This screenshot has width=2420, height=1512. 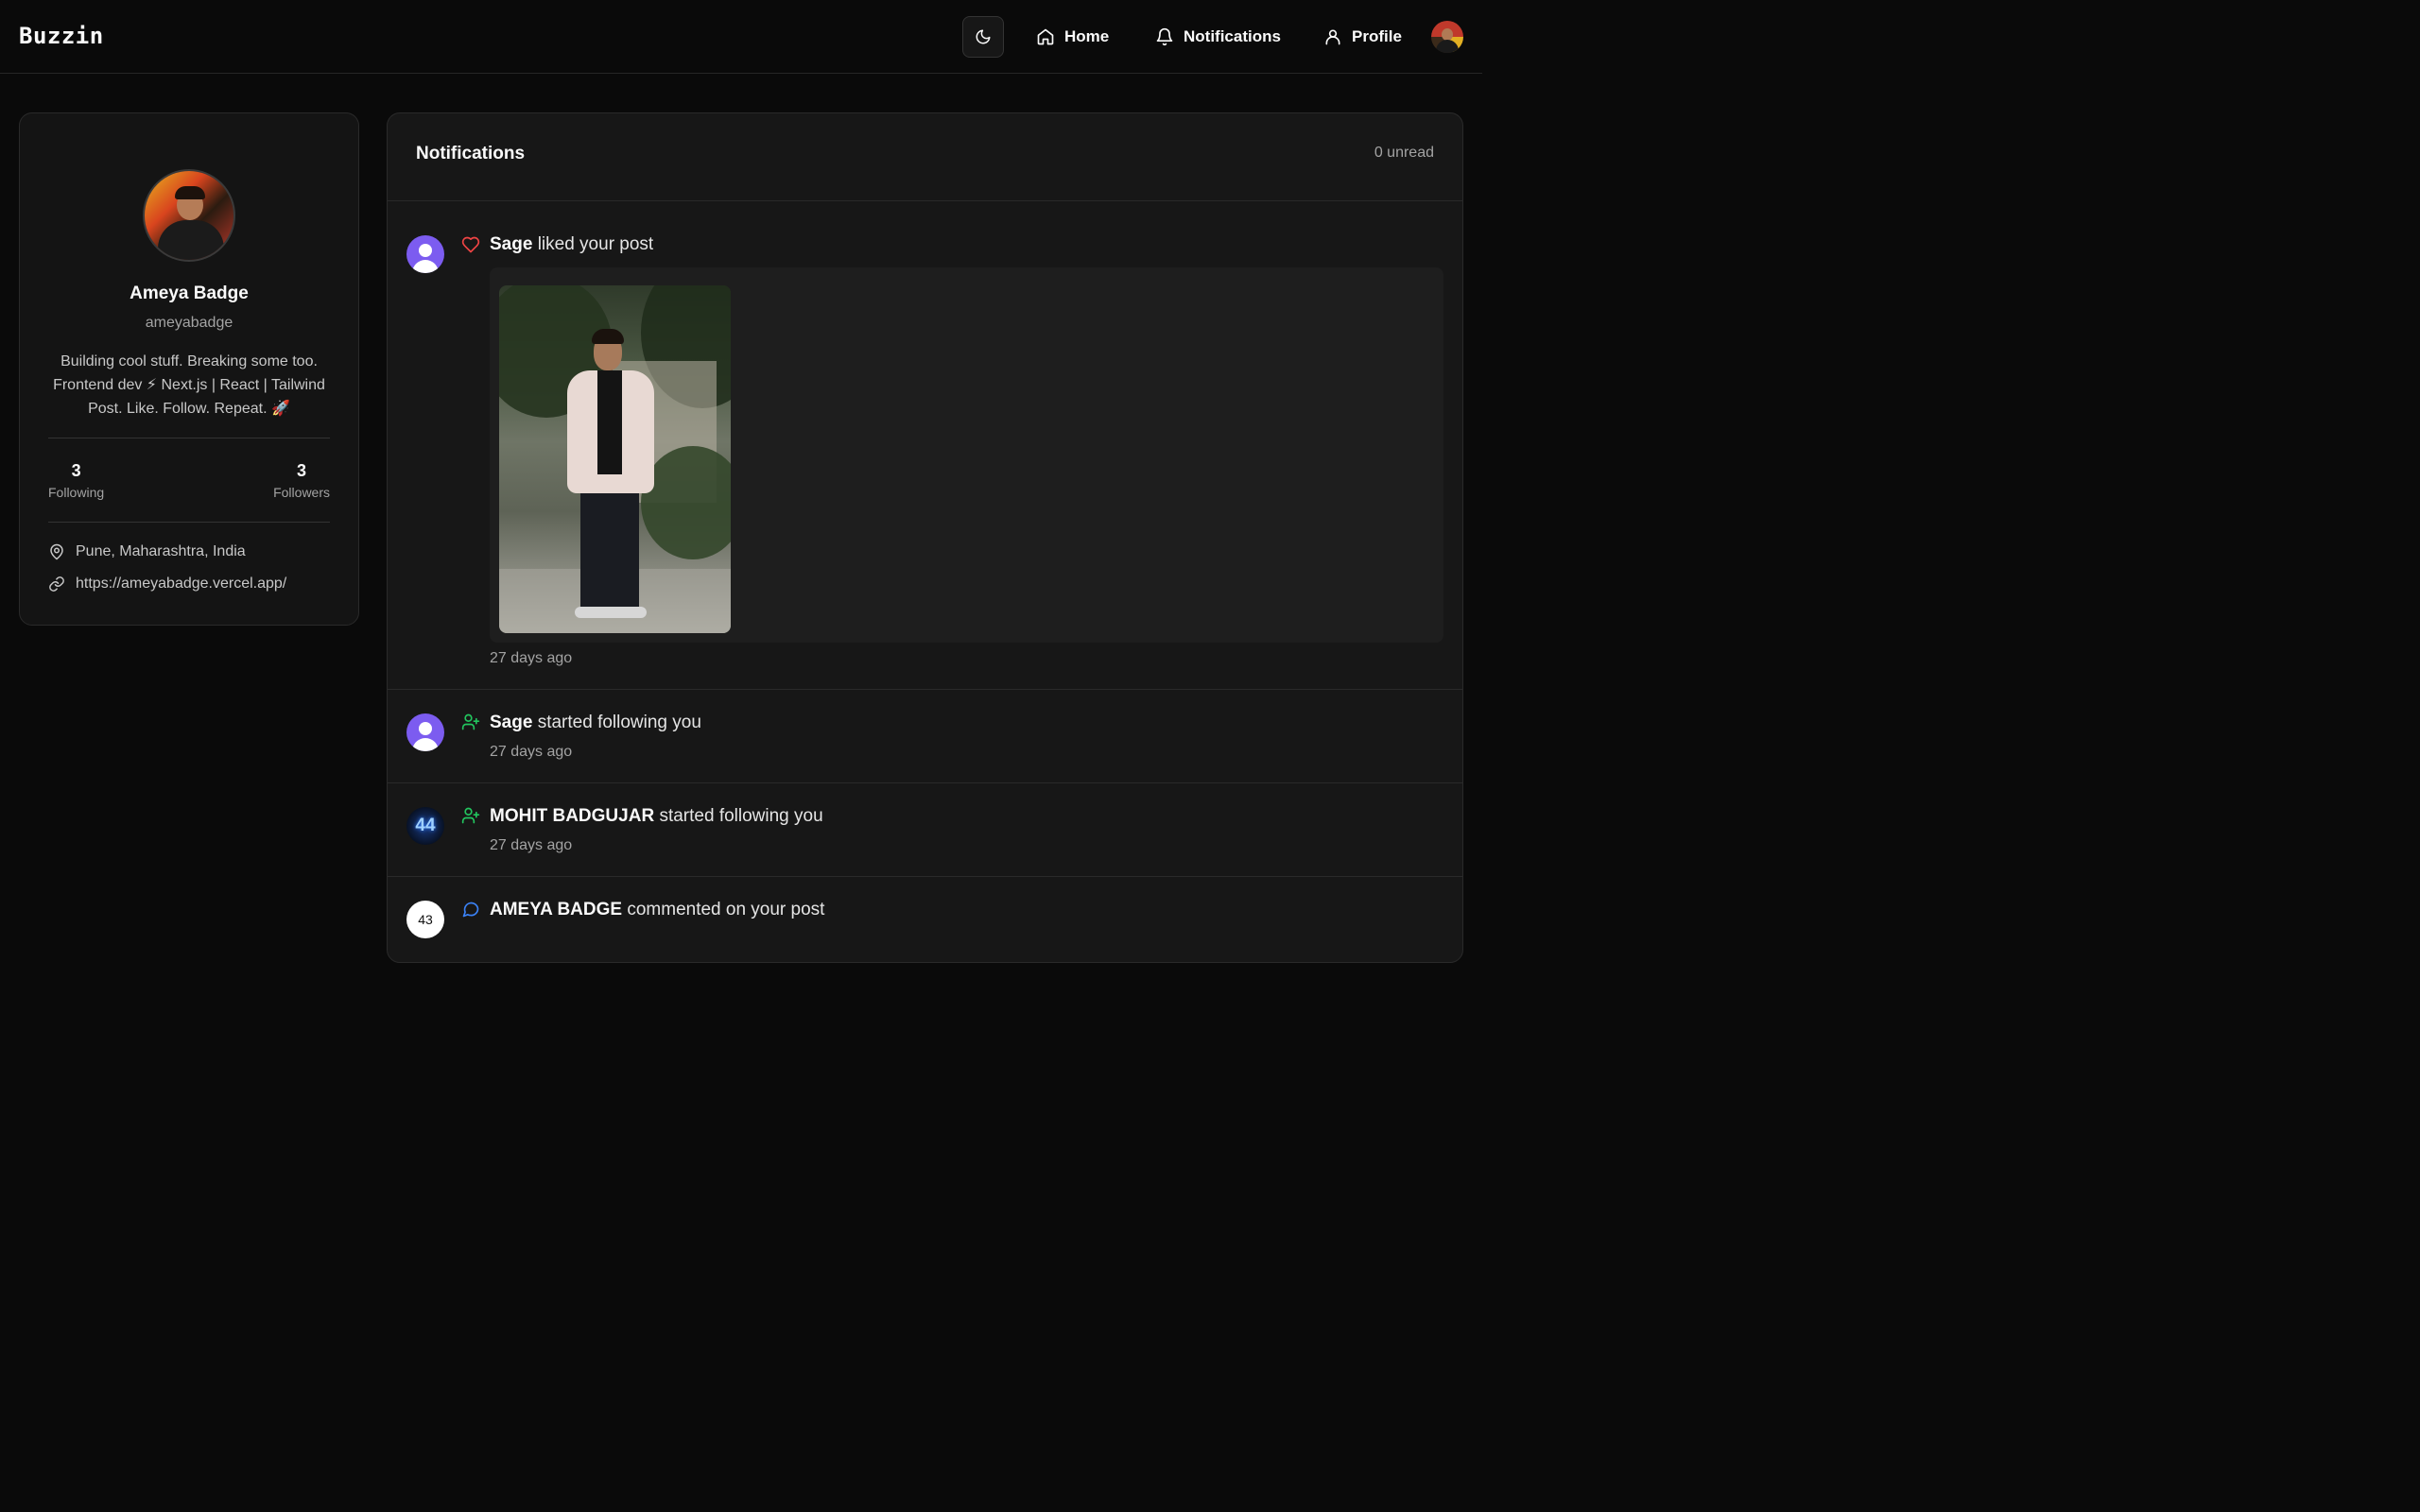 I want to click on followers-label: Followers, so click(x=302, y=492).